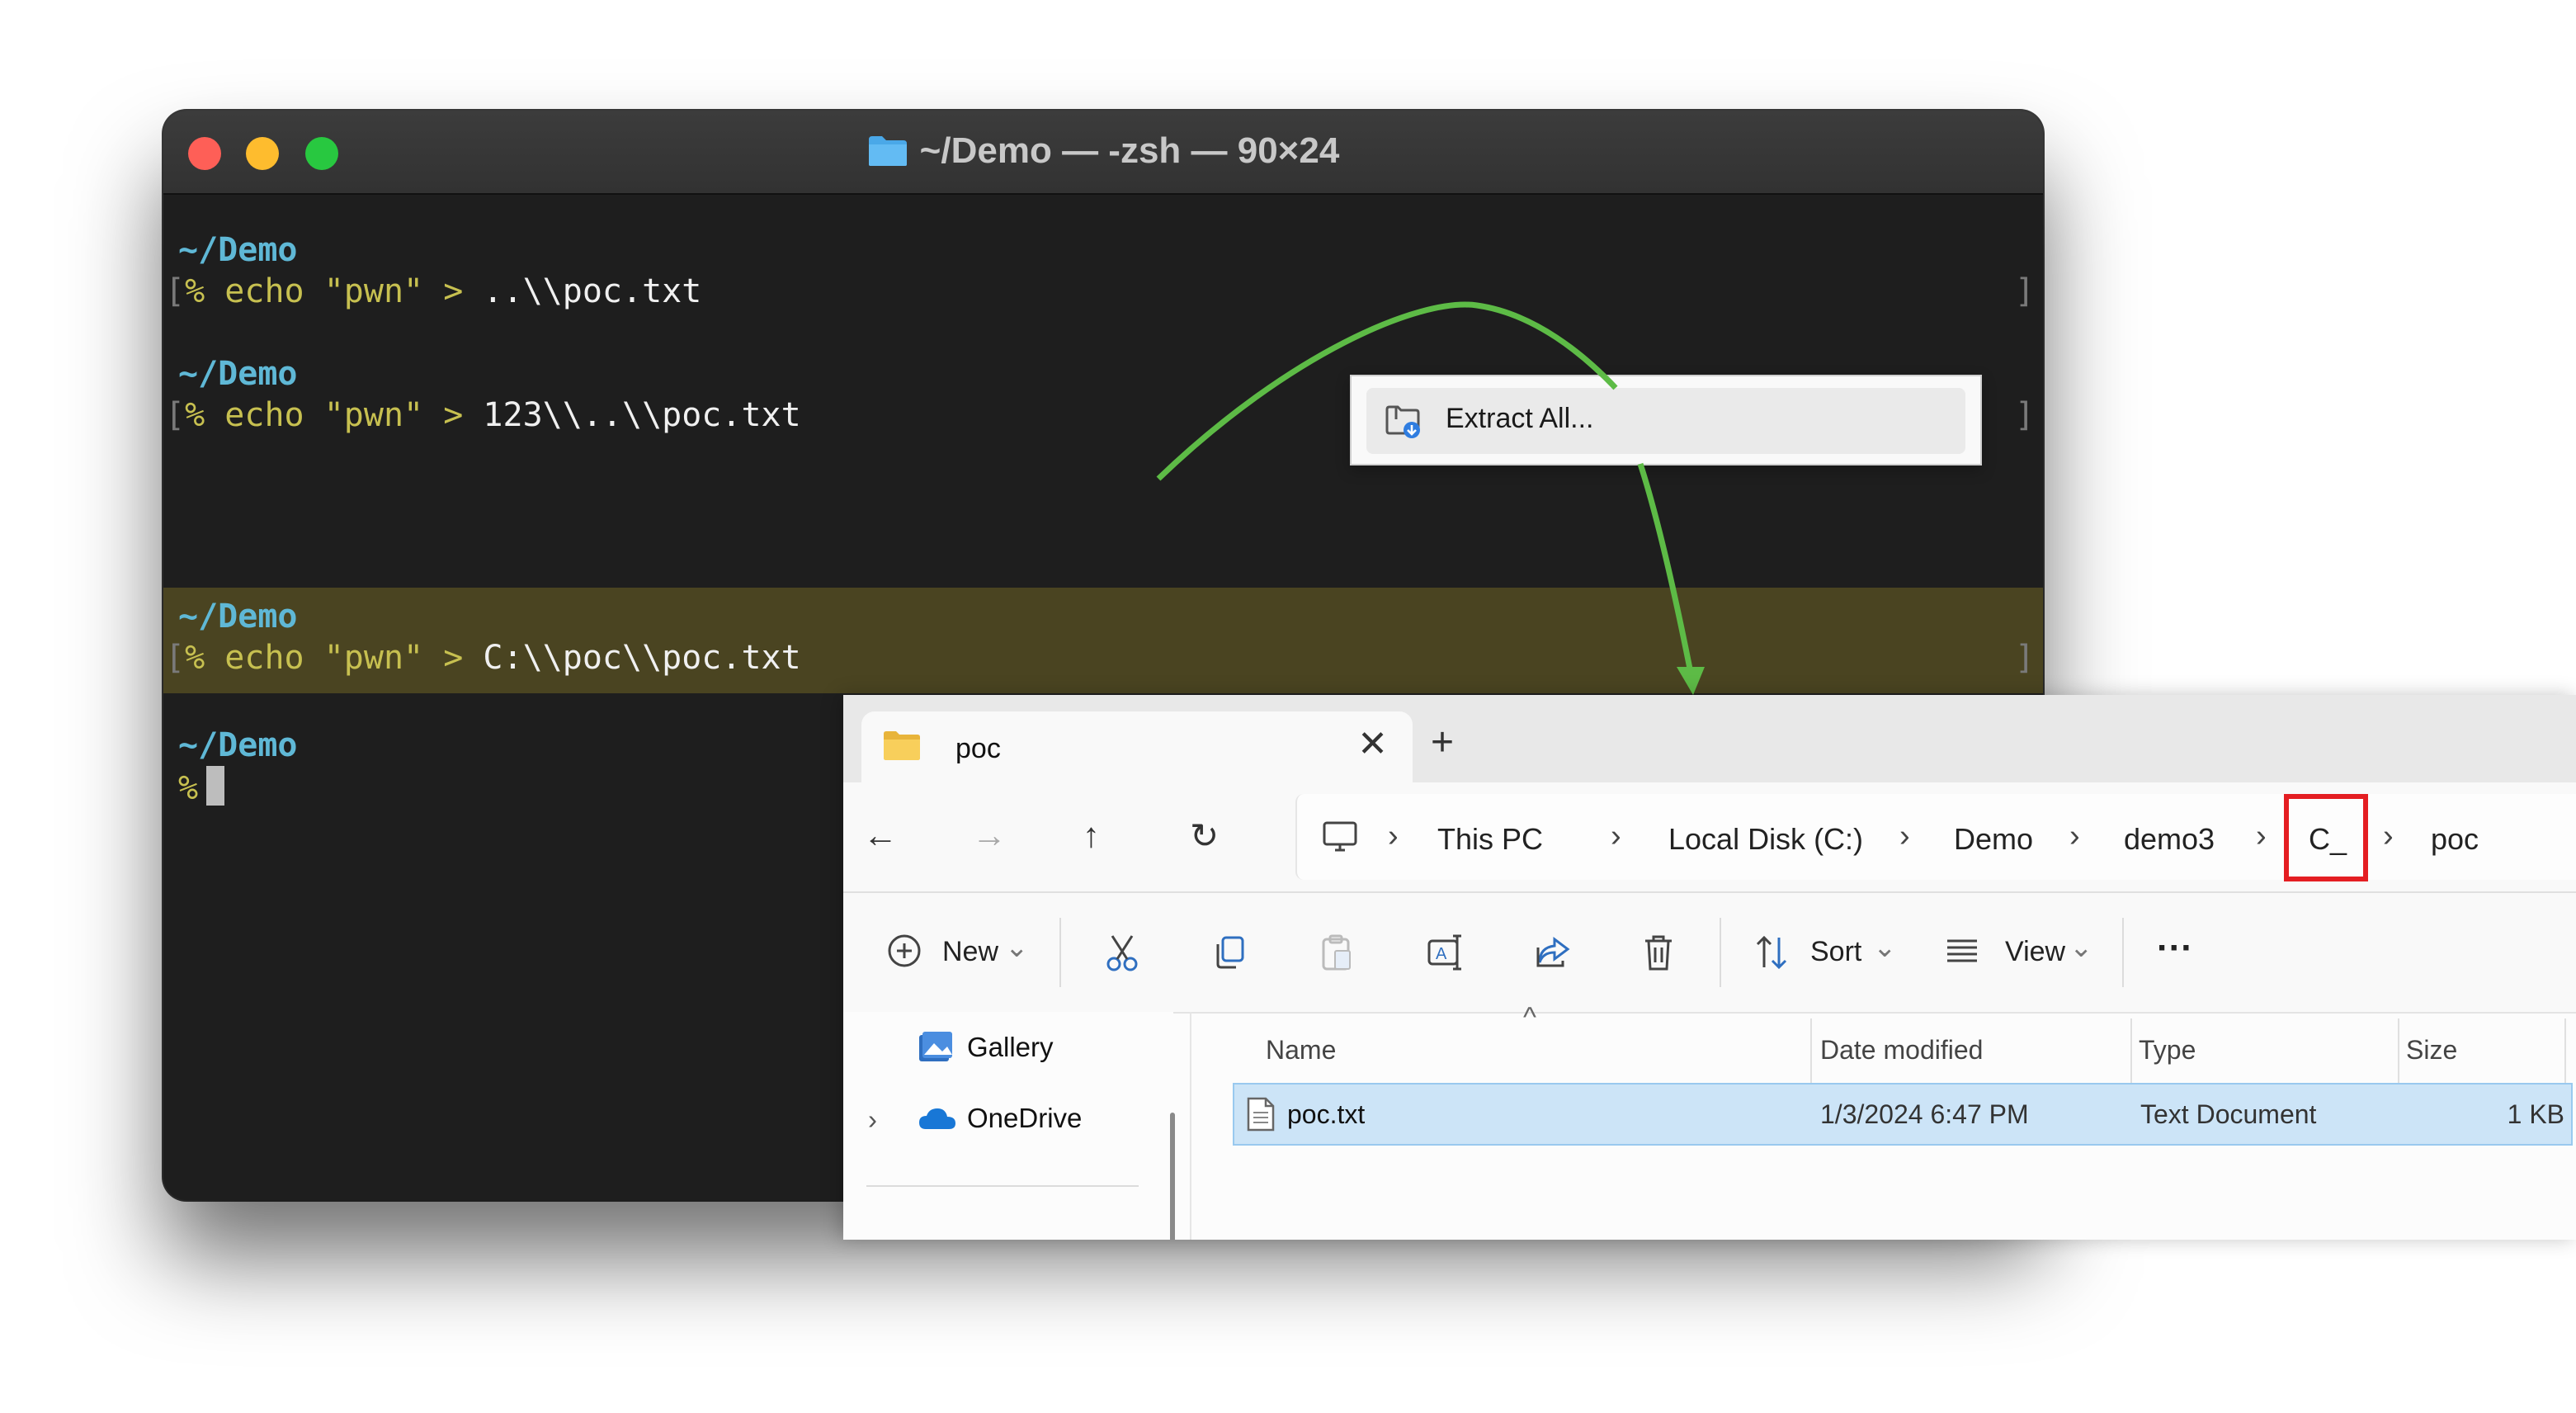 This screenshot has height=1413, width=2576. I want to click on terminal-title: ~/Demo — -zsh — 90×24, so click(1103, 151).